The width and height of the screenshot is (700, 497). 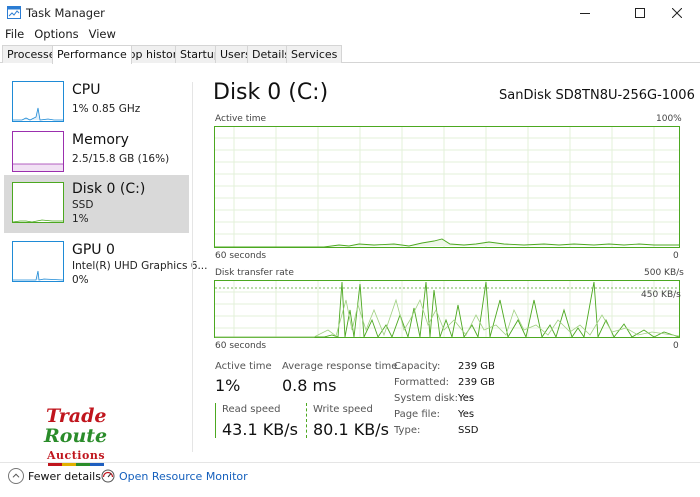 What do you see at coordinates (476, 366) in the screenshot?
I see `capacity-value: 239 GB` at bounding box center [476, 366].